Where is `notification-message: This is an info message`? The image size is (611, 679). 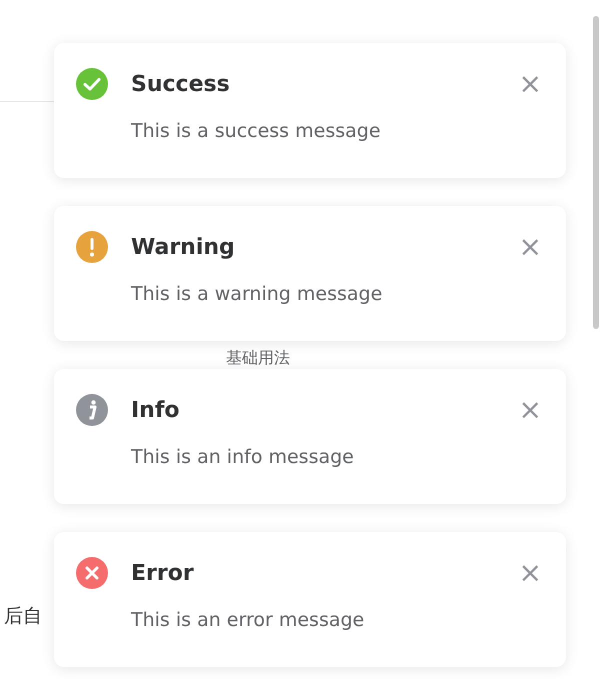
notification-message: This is an info message is located at coordinates (243, 457).